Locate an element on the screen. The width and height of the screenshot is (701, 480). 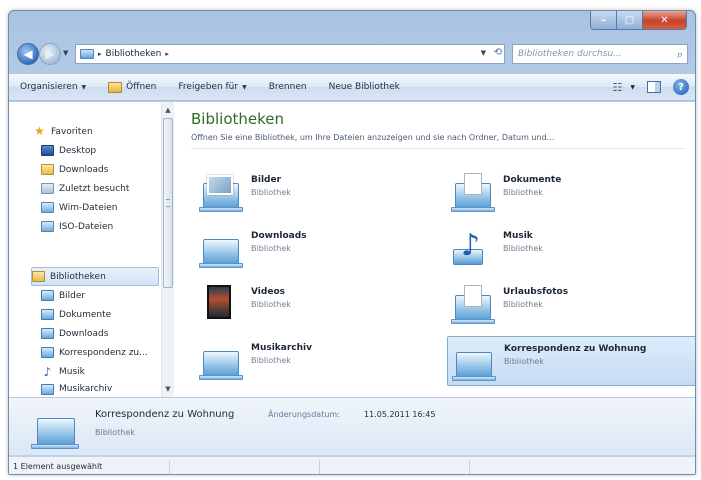
organize-button: Organisieren ▼ is located at coordinates (53, 87).